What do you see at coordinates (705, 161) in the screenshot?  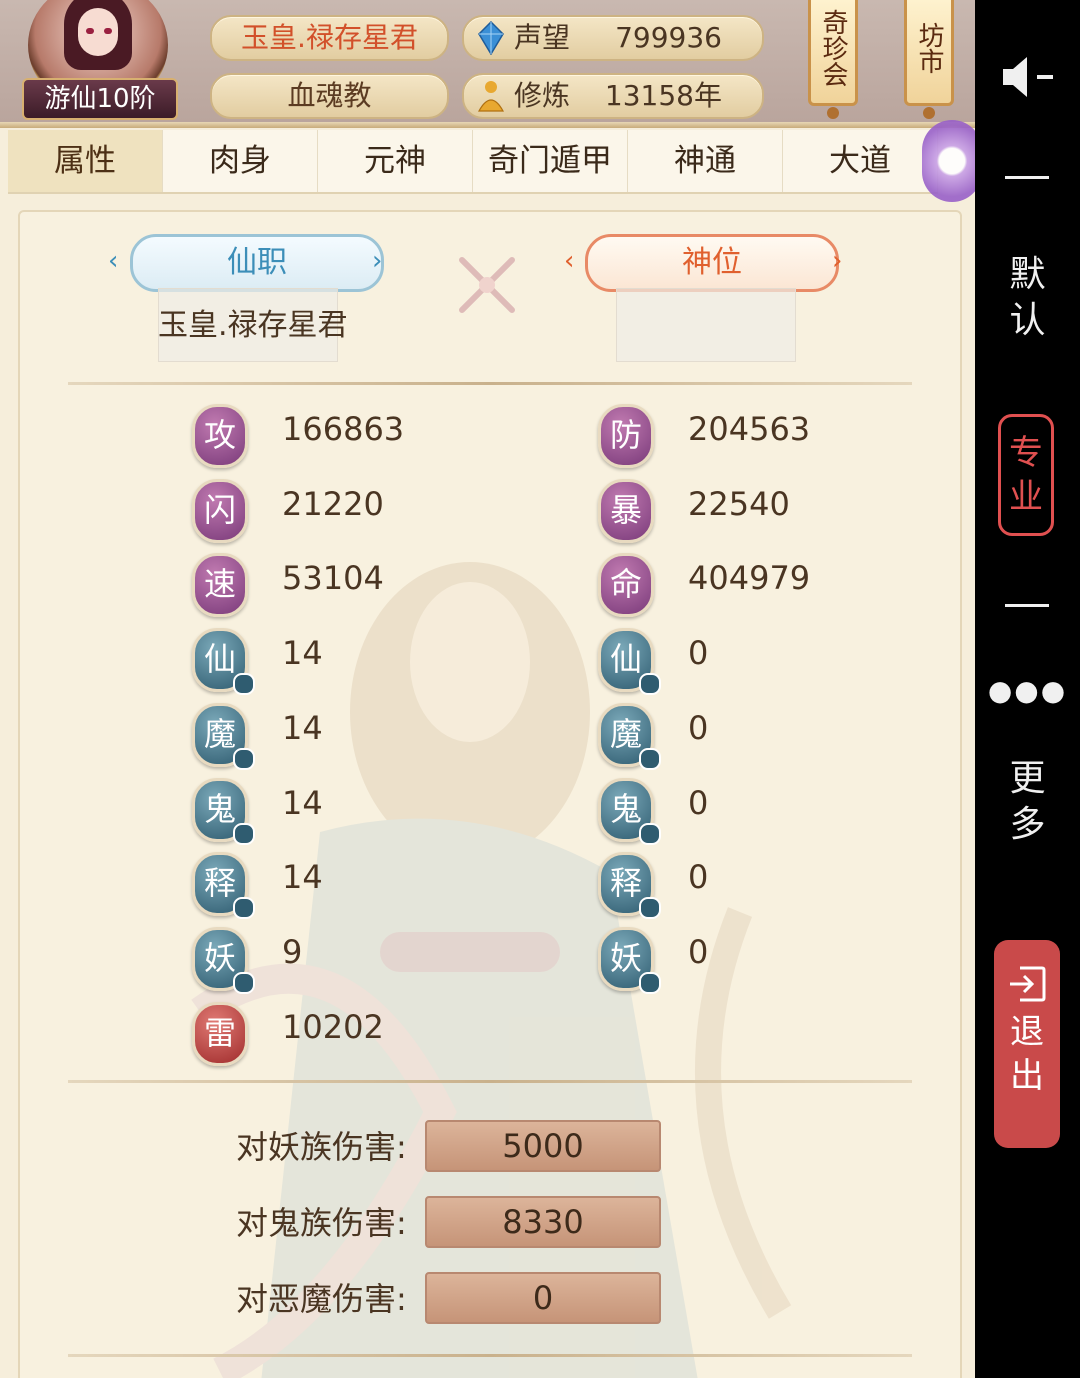 I see `tab-powers: 神通` at bounding box center [705, 161].